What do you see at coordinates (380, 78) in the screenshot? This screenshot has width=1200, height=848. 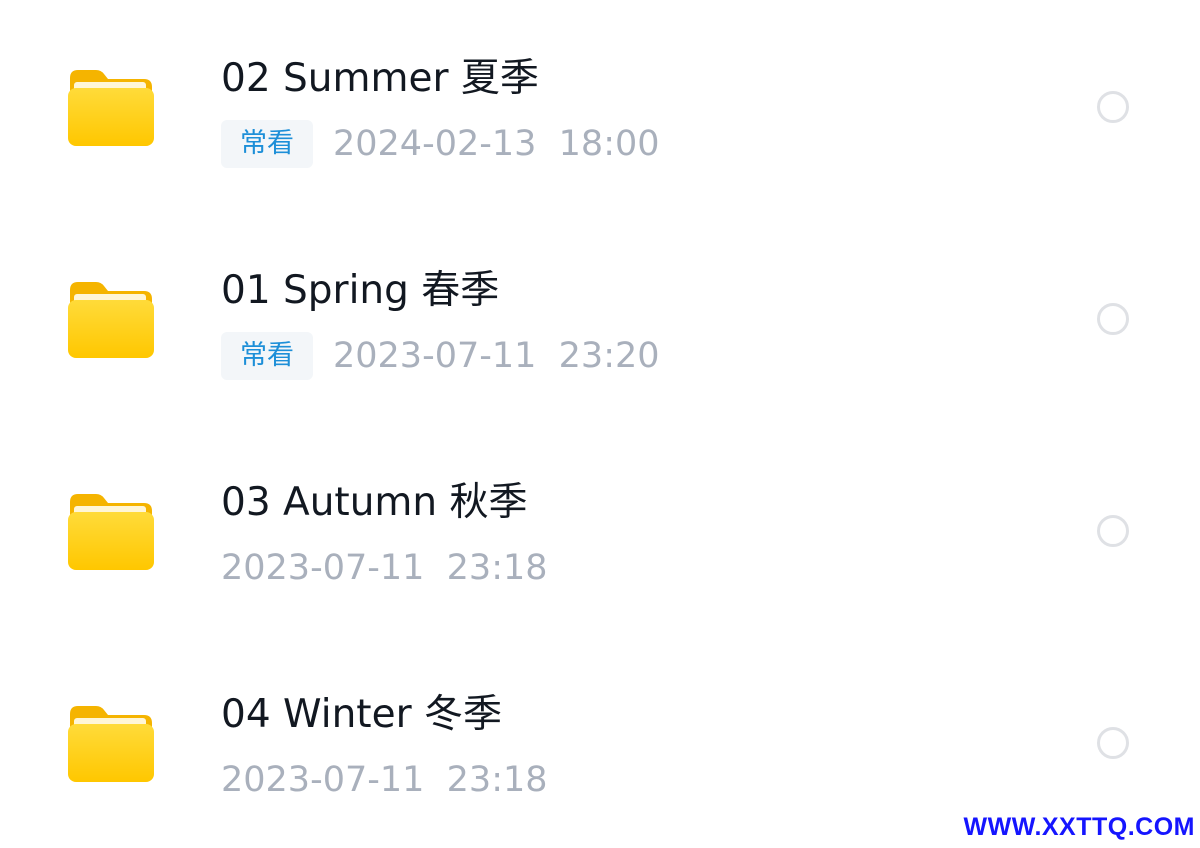 I see `folder-name: 02 Summer 夏季` at bounding box center [380, 78].